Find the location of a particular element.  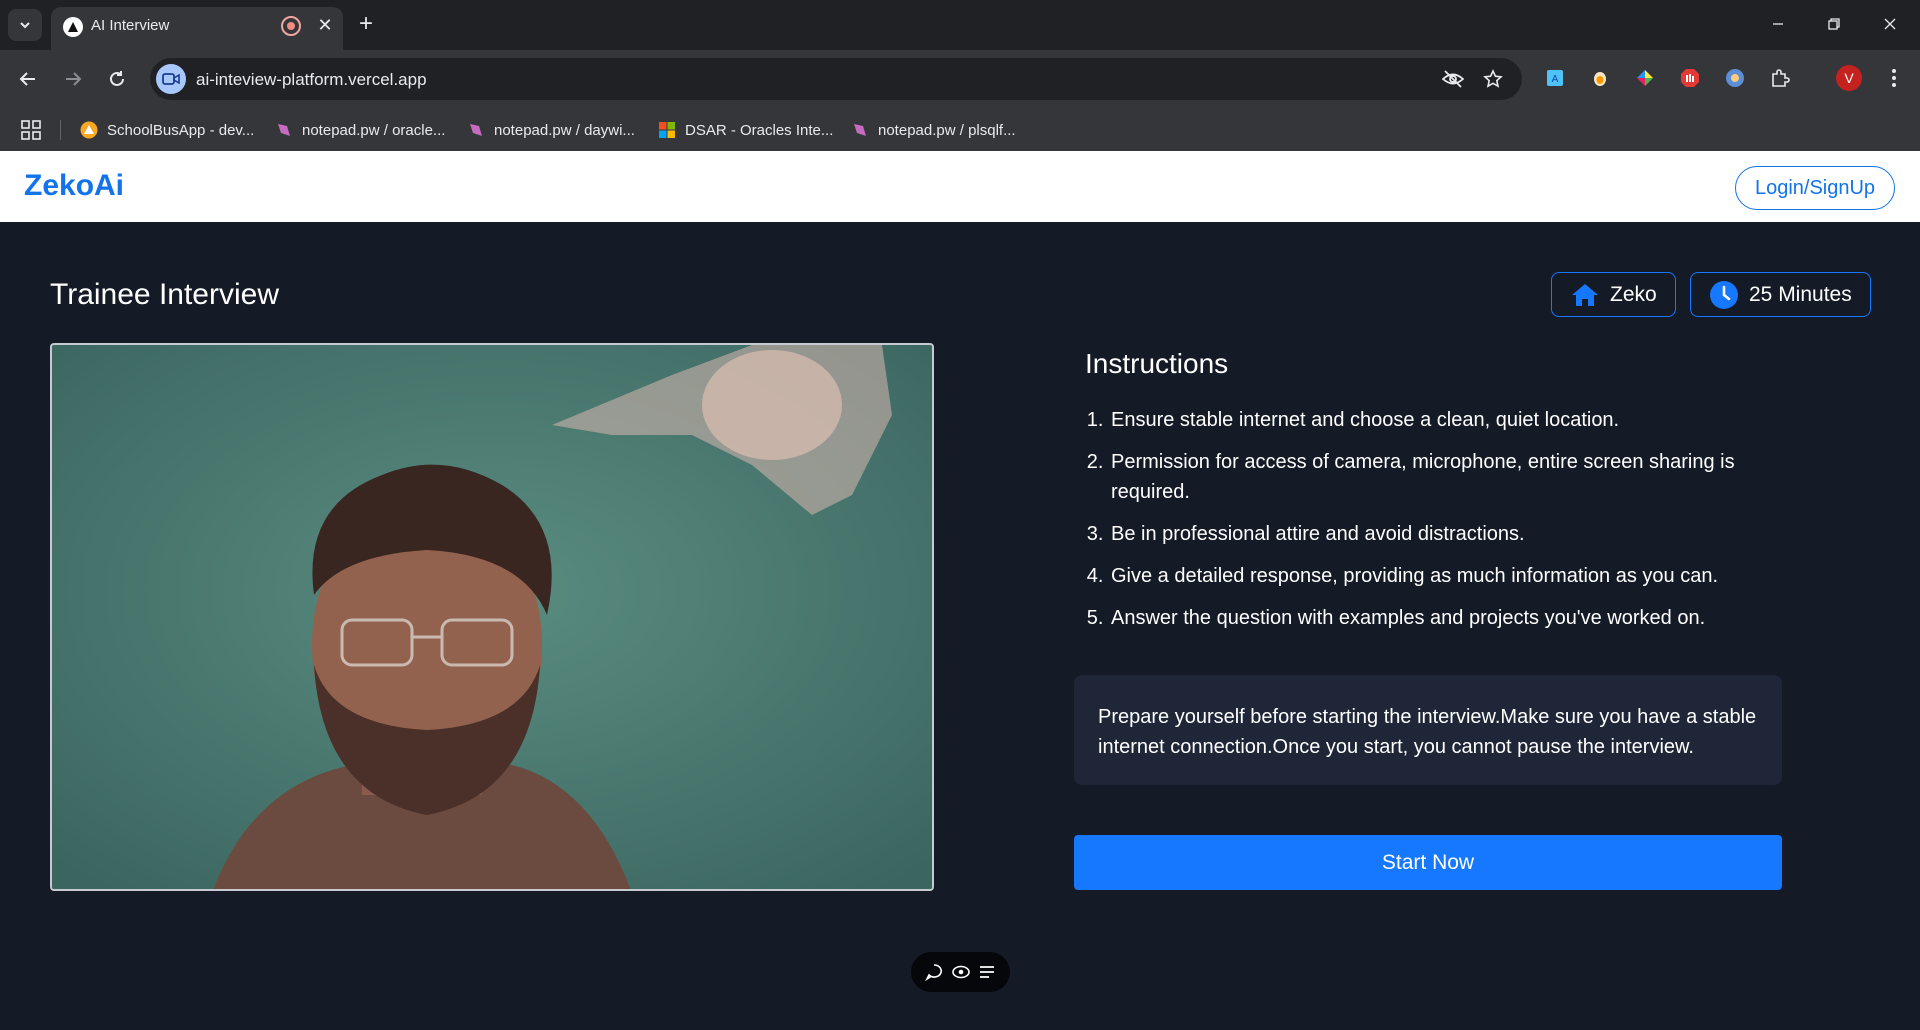

restore-button is located at coordinates (1834, 24).